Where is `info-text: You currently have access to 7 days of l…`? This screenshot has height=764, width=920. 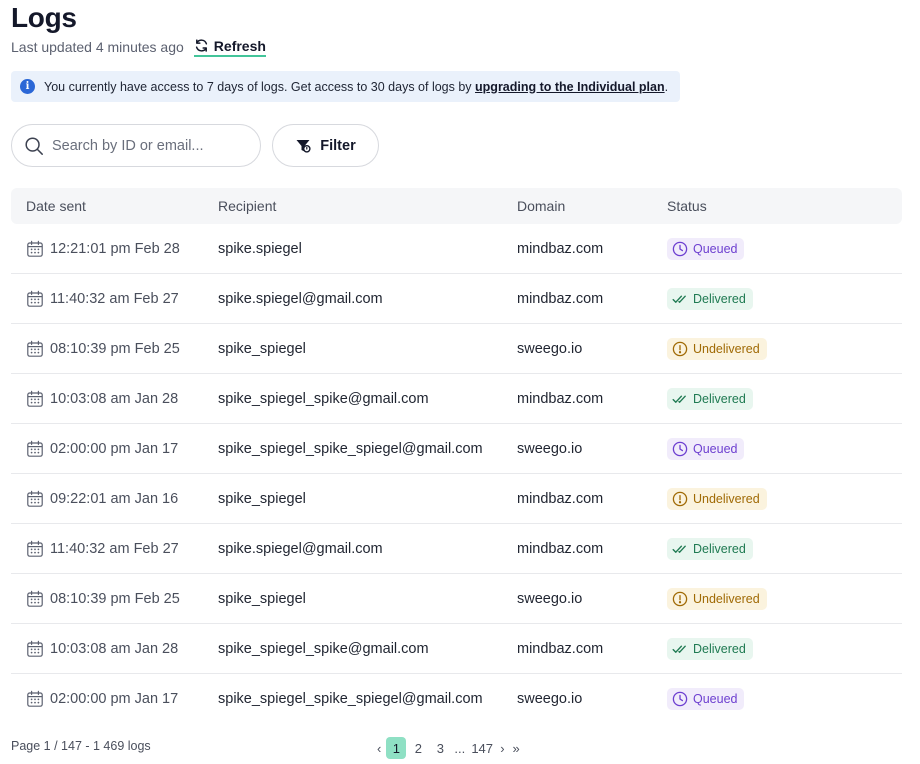
info-text: You currently have access to 7 days of l… is located at coordinates (356, 87).